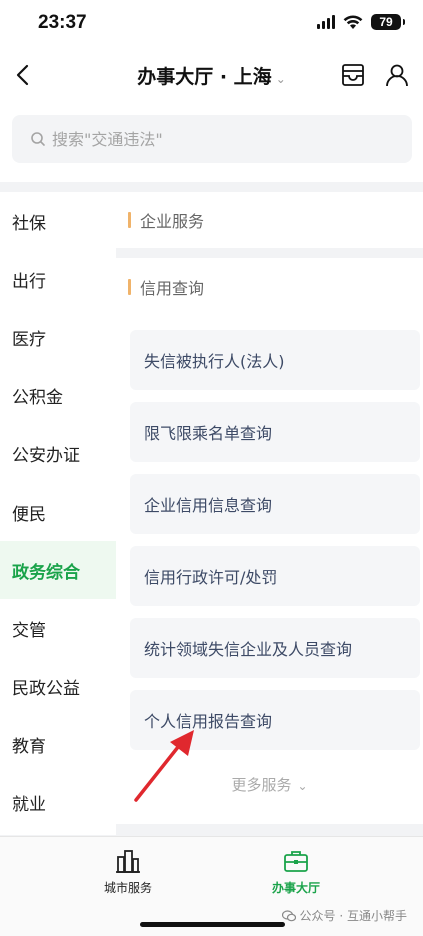  I want to click on sidebar-item-label: 就业, so click(29, 805).